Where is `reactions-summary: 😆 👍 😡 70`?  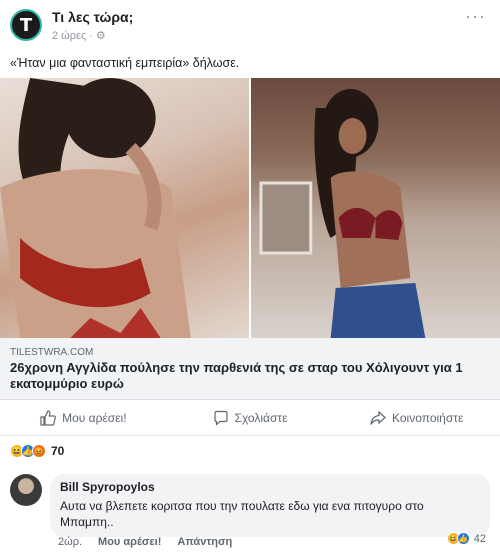 reactions-summary: 😆 👍 😡 70 is located at coordinates (37, 451).